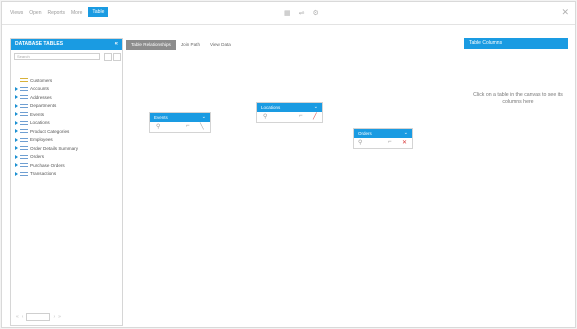  Describe the element at coordinates (383, 133) in the screenshot. I see `canvas-table-header: Orders ⌄` at that location.